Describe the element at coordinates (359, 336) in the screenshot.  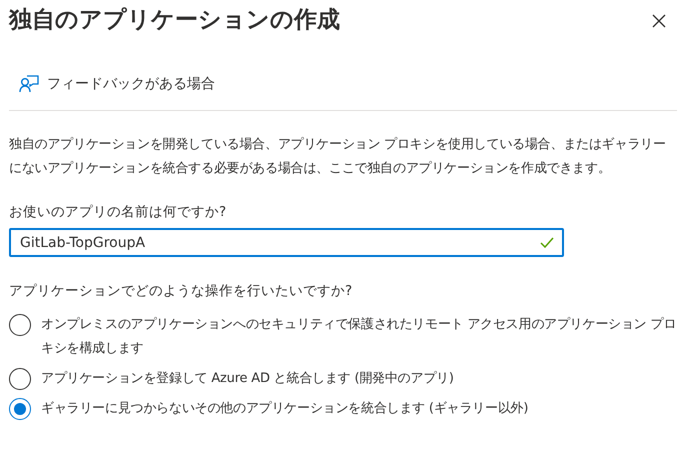
I see `option-label: オンプレミスのアプリケーションへのセキュリティで保護されたリモート アクセス用のアプリケーション プロキシを構成します` at that location.